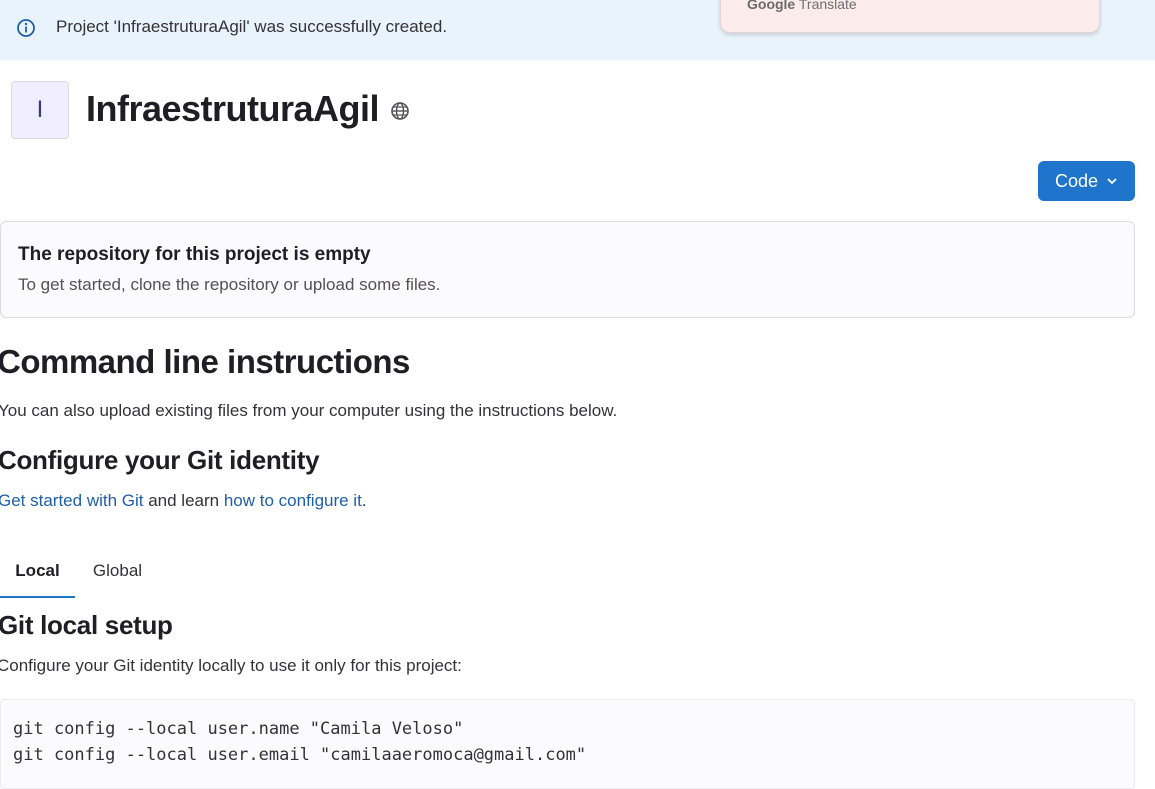 This screenshot has height=789, width=1155. What do you see at coordinates (72, 500) in the screenshot?
I see `get-started-git-link: Get started with Git` at bounding box center [72, 500].